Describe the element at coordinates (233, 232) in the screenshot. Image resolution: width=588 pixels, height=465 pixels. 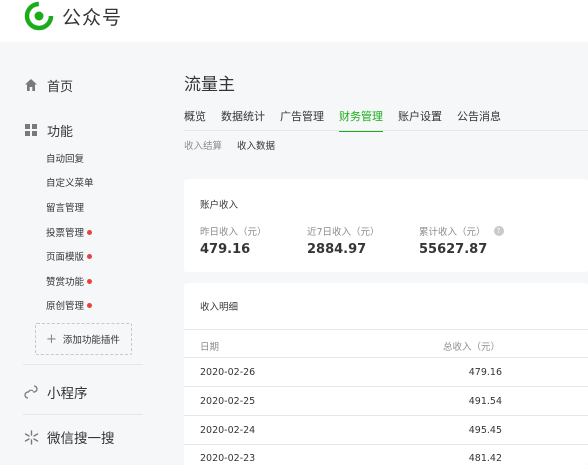
I see `stat-label: 昨日收入（元）` at that location.